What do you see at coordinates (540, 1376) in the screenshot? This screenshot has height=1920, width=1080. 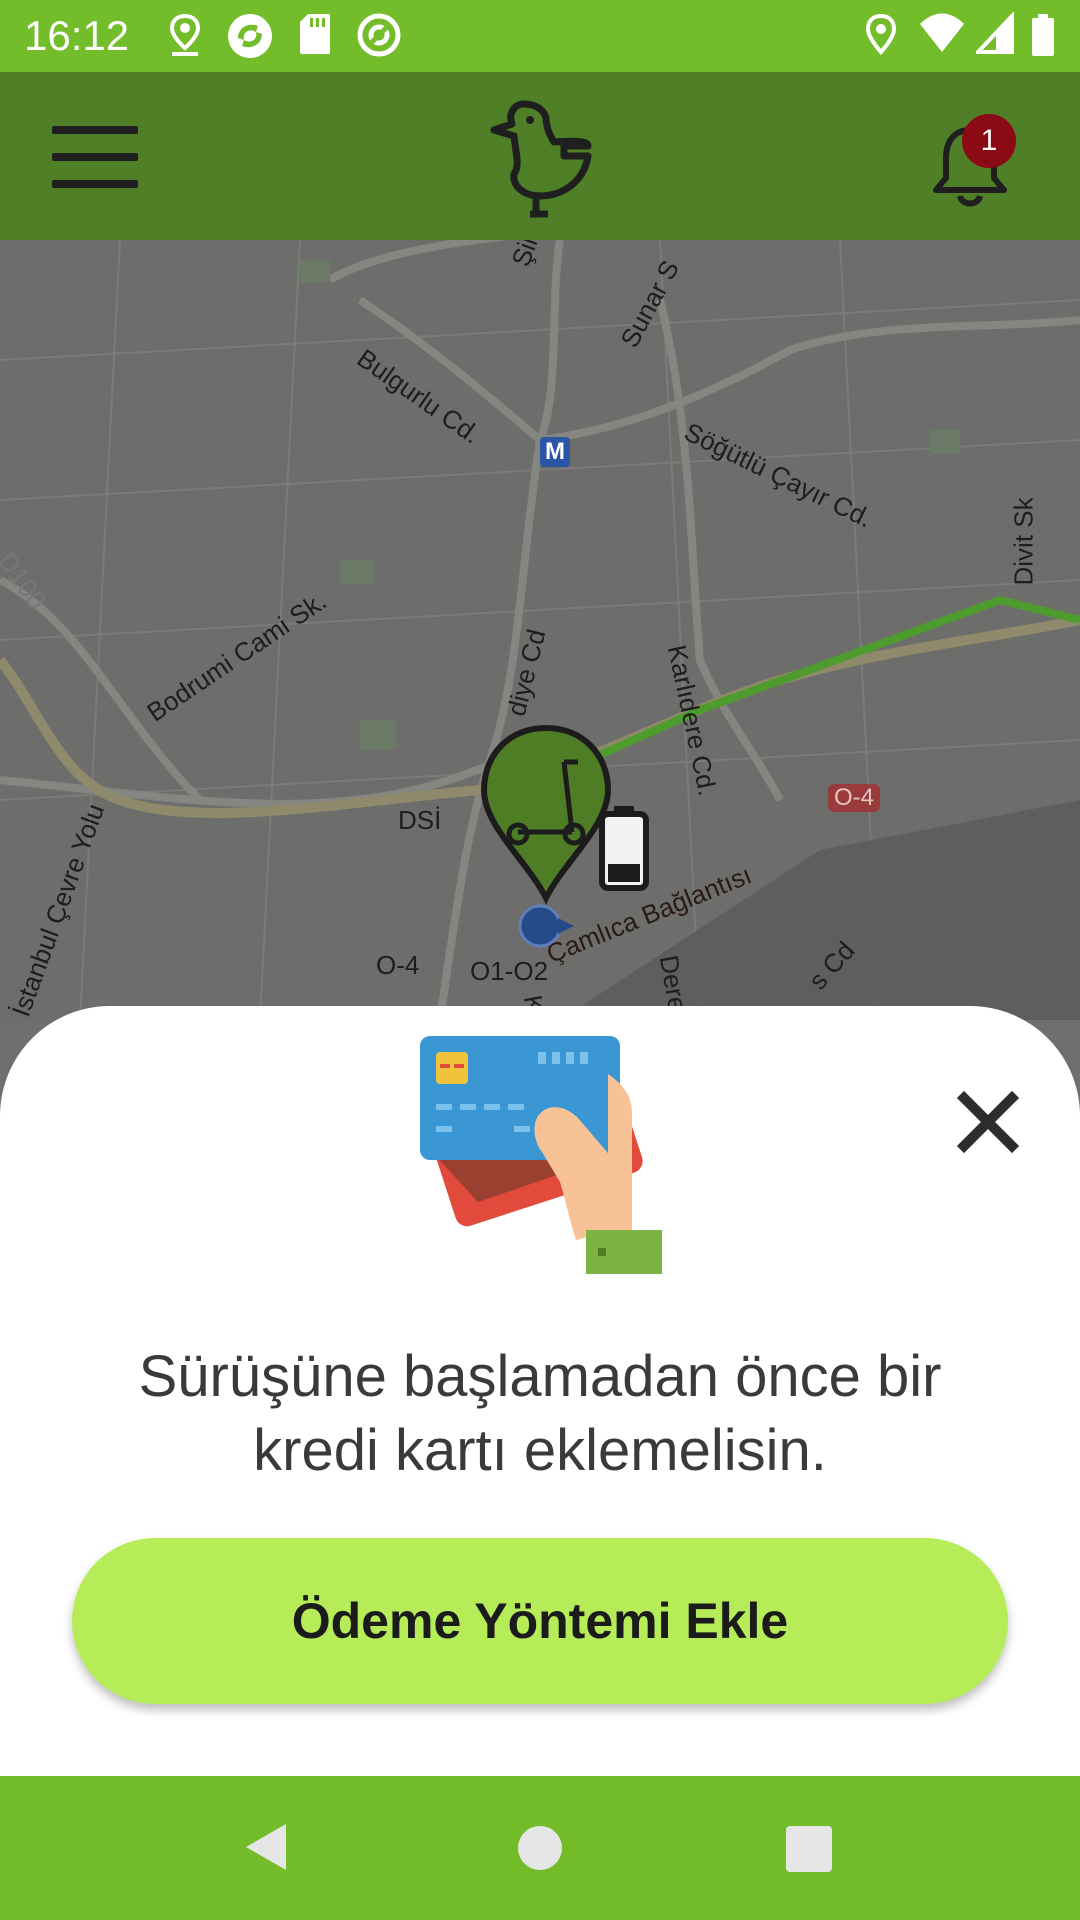 I see `message-line-1: Sürüşüne başlamadan önce bir` at bounding box center [540, 1376].